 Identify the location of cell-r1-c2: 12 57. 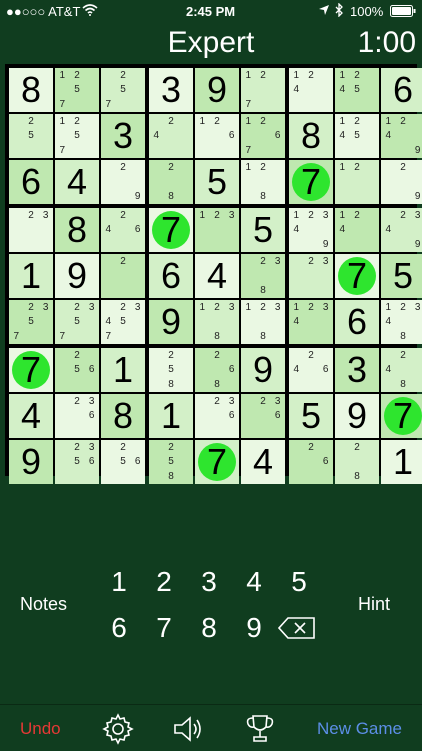
(77, 90).